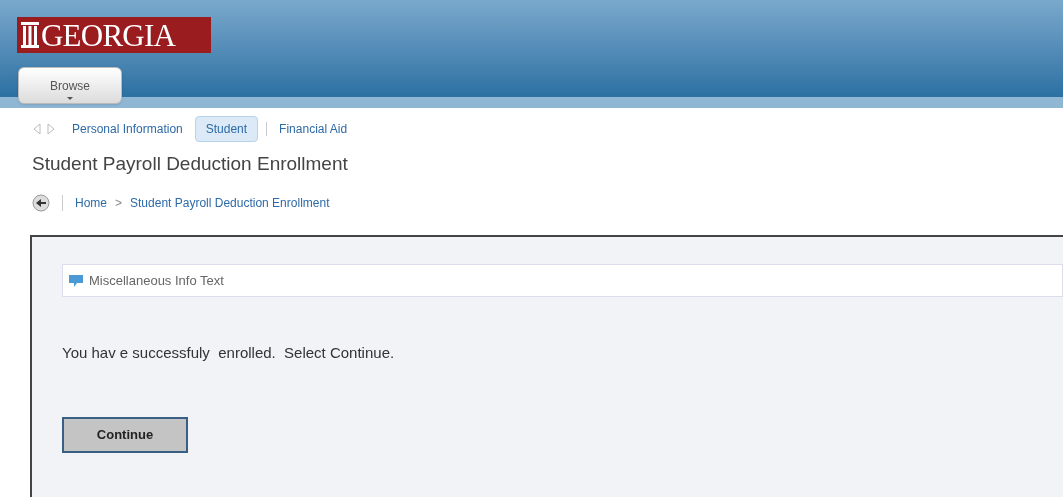 This screenshot has height=499, width=1063. I want to click on back-forward-arrows-icon, so click(44, 129).